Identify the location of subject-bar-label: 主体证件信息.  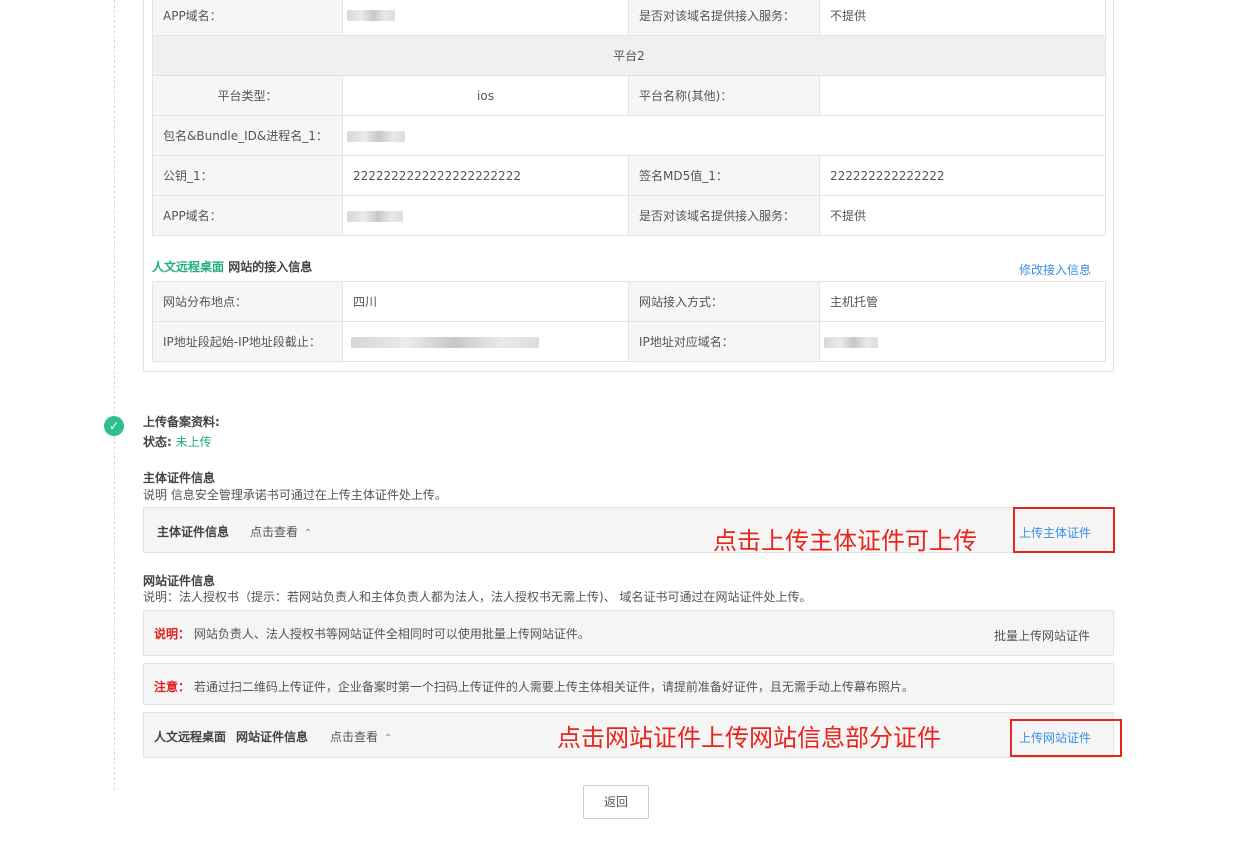
(193, 532).